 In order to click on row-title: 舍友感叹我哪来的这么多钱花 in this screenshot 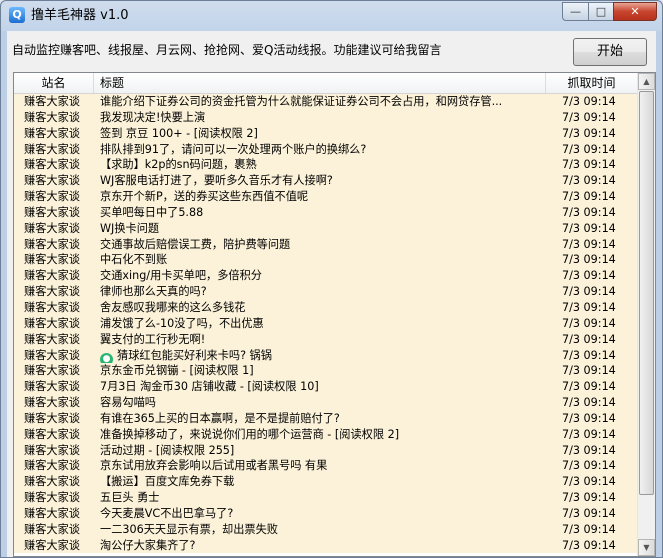, I will do `click(173, 307)`.